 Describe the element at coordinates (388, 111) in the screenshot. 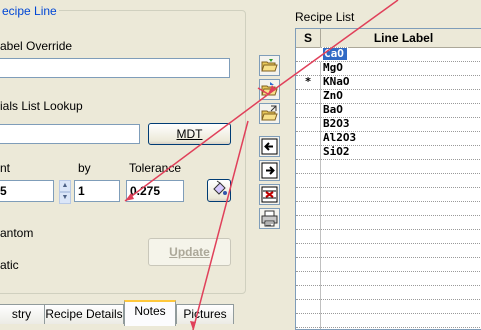

I see `list-row: BaO` at that location.